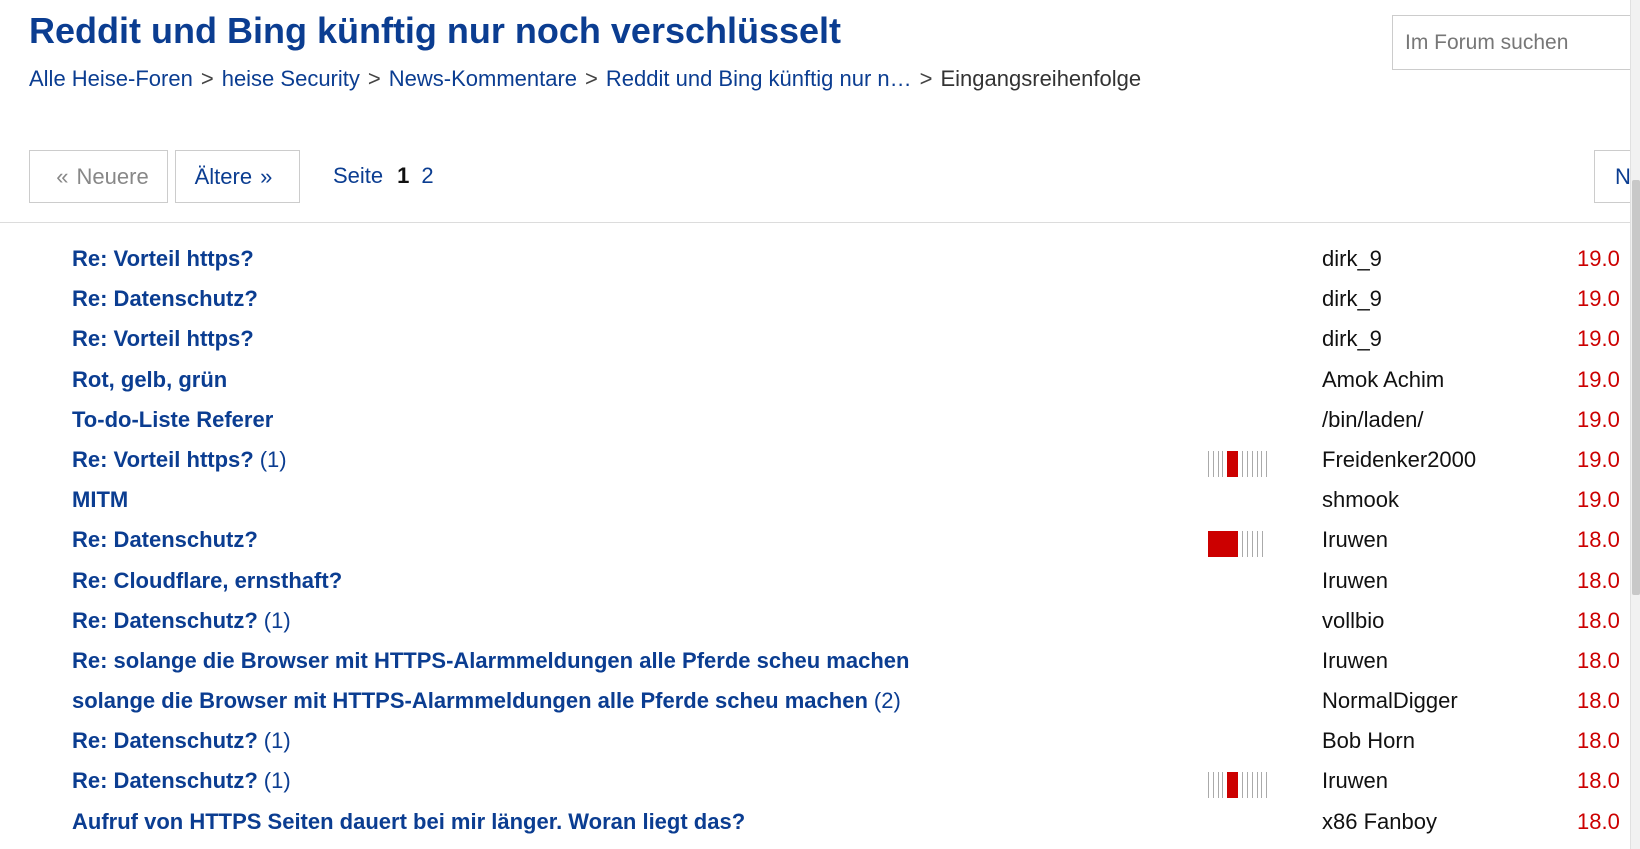 This screenshot has height=849, width=1640. What do you see at coordinates (815, 383) in the screenshot?
I see `thread-row: Rot, gelb, grün Amok Achim 19.0` at bounding box center [815, 383].